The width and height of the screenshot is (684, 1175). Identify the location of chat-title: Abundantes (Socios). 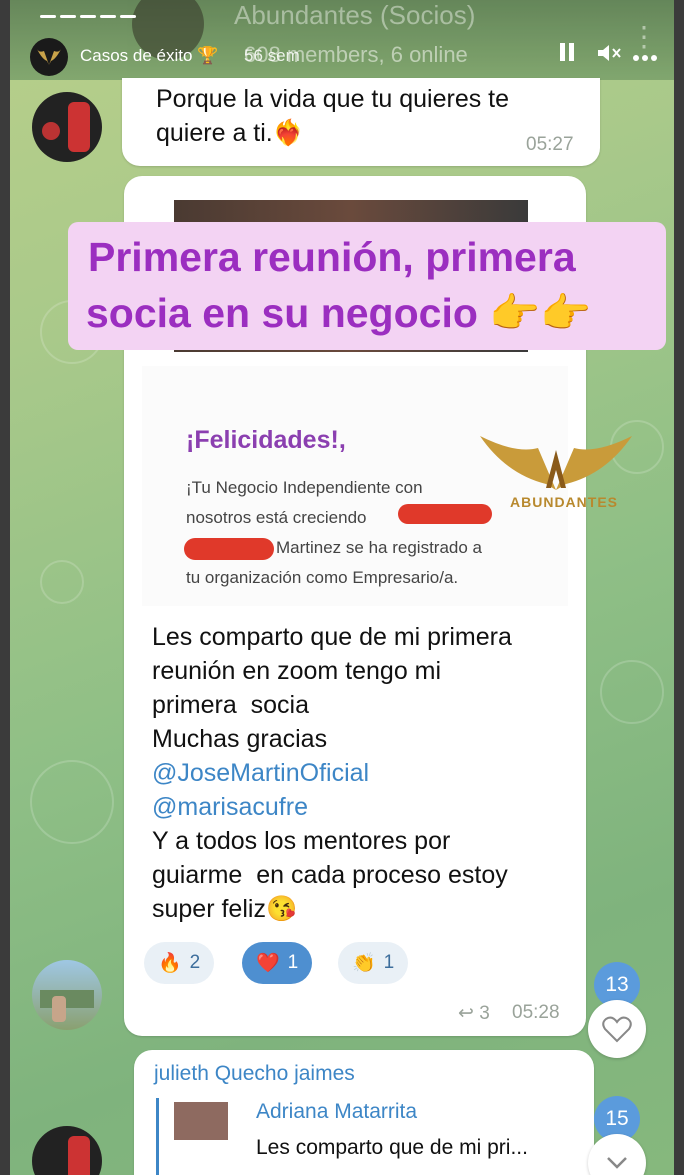
(354, 15).